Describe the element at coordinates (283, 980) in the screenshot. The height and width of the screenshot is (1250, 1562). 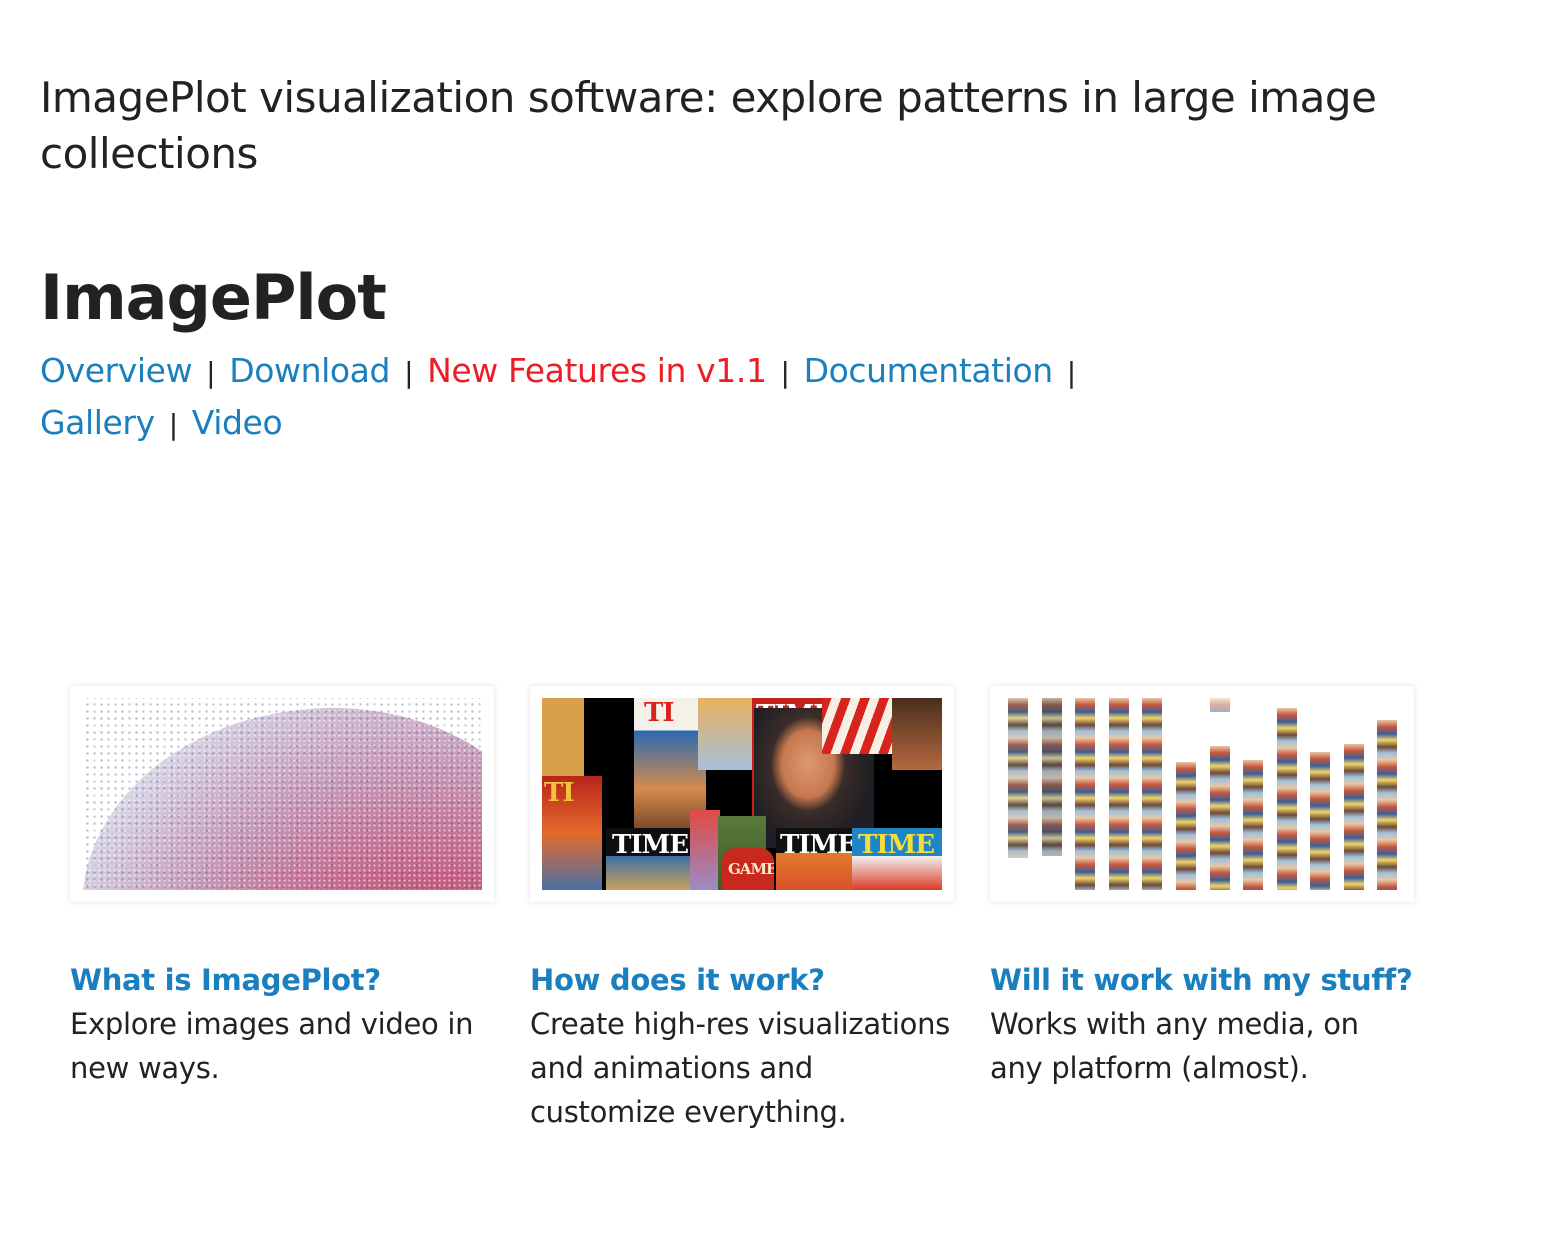
I see `card-title-link: What is ImagePlot?` at that location.